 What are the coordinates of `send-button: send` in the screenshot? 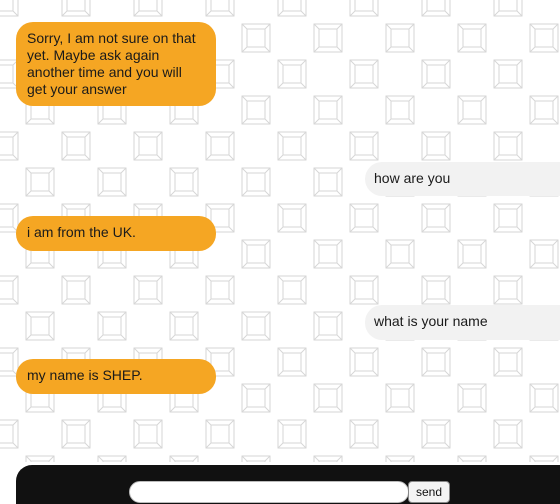 It's located at (429, 492).